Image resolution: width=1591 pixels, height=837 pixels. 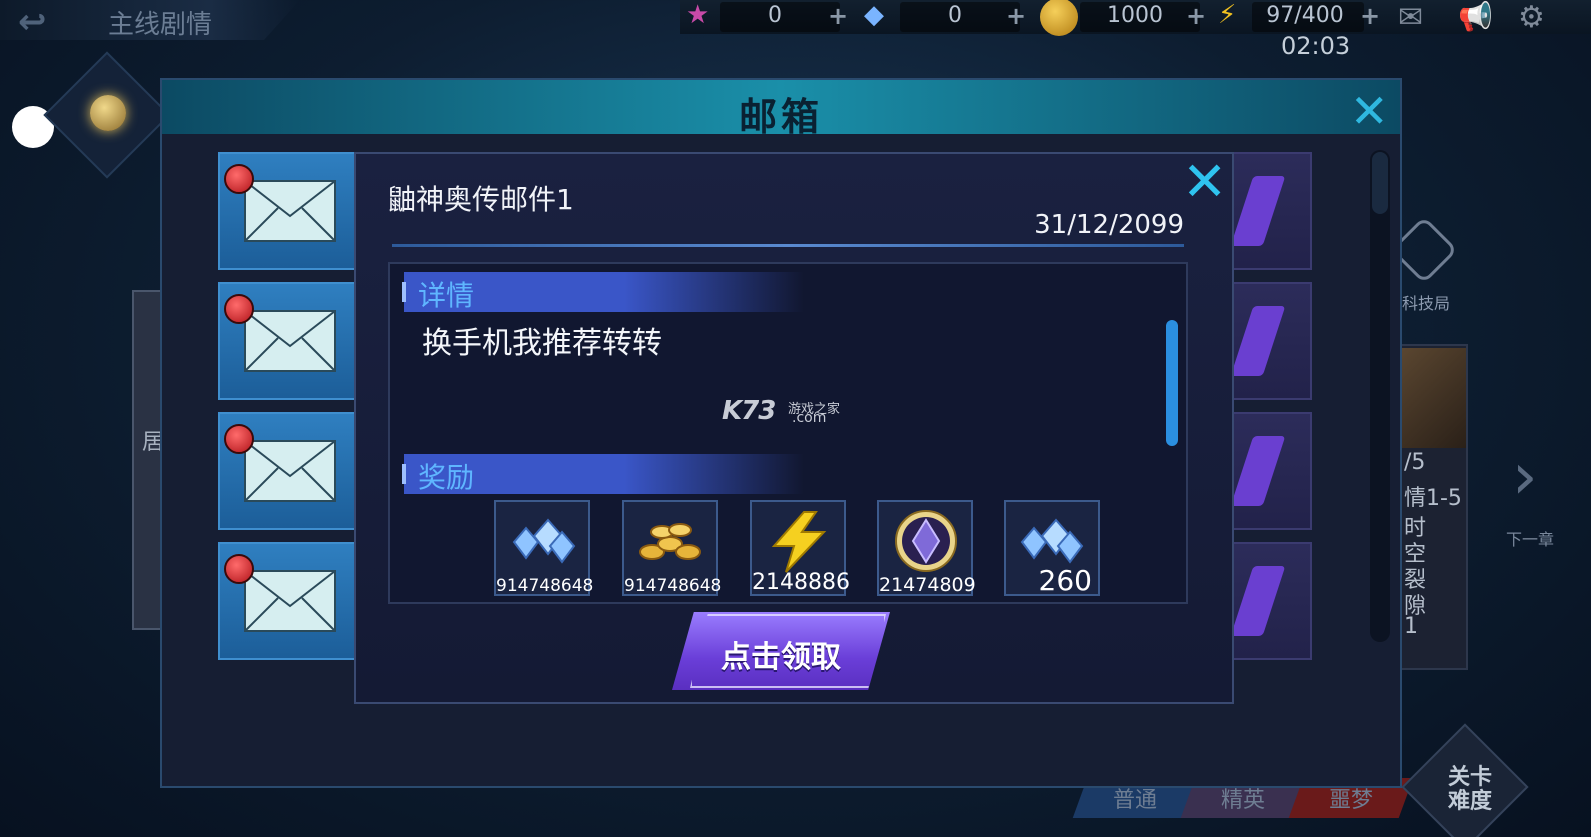 What do you see at coordinates (1305, 15) in the screenshot?
I see `energy-value: 97/400` at bounding box center [1305, 15].